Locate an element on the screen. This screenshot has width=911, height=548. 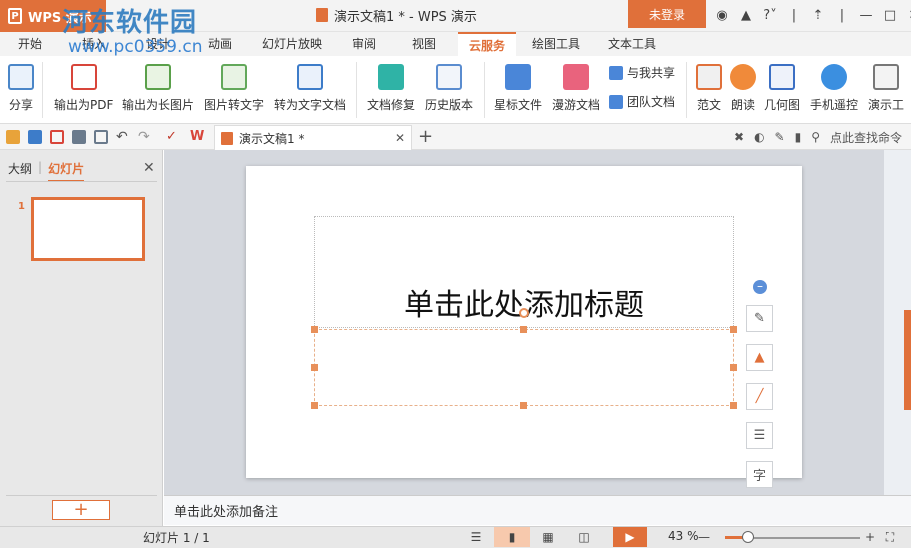
tab-slides: 幻灯片 is located at coordinates (66, 171).